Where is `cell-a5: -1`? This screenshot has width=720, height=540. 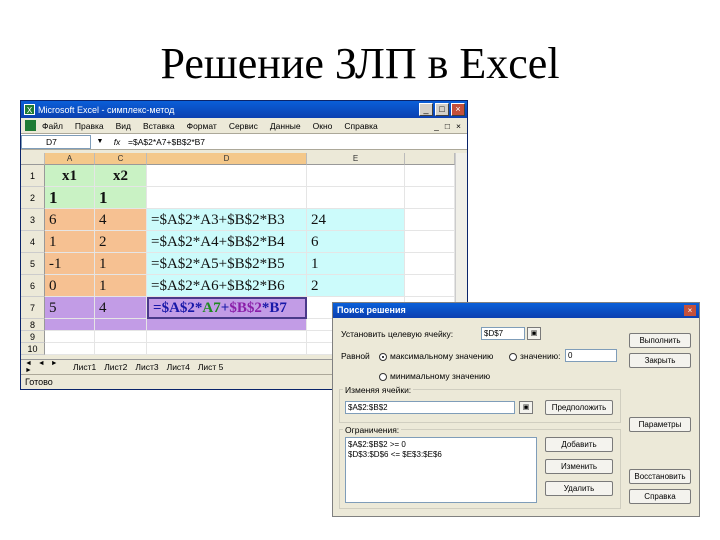
cell-a5: -1 is located at coordinates (70, 264).